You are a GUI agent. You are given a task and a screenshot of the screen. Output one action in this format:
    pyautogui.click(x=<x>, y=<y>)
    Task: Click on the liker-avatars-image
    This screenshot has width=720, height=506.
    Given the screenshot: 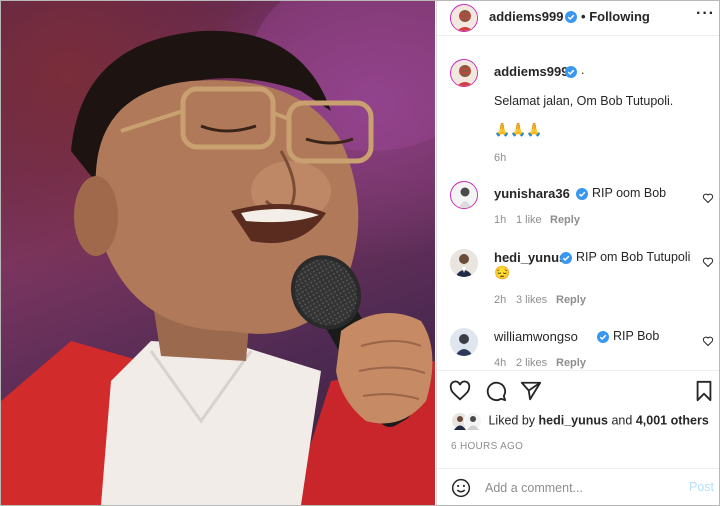 What is the action you would take?
    pyautogui.click(x=466, y=421)
    